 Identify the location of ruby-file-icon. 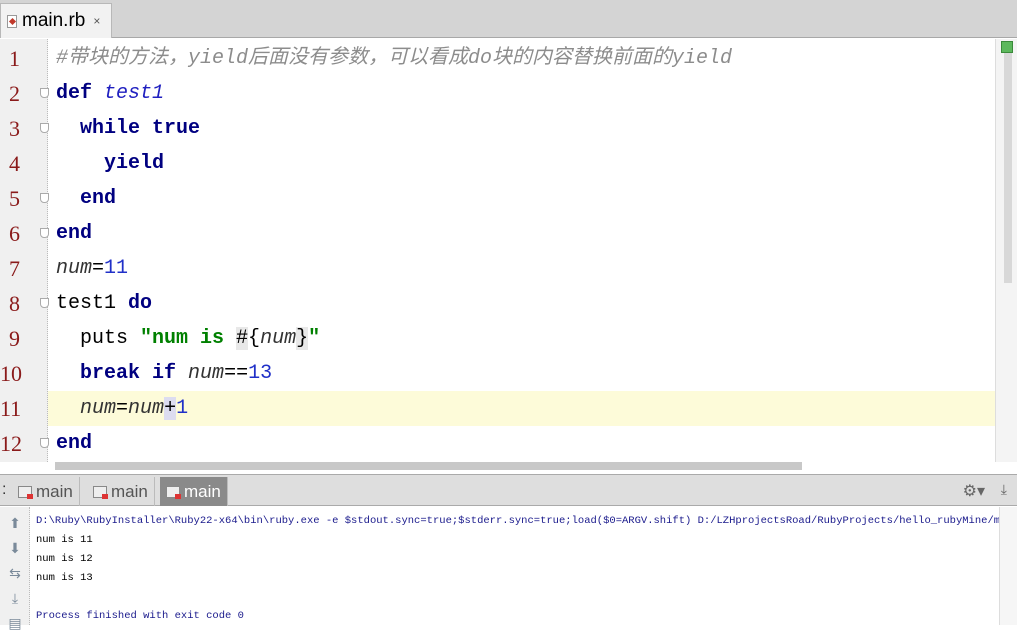
(12, 21).